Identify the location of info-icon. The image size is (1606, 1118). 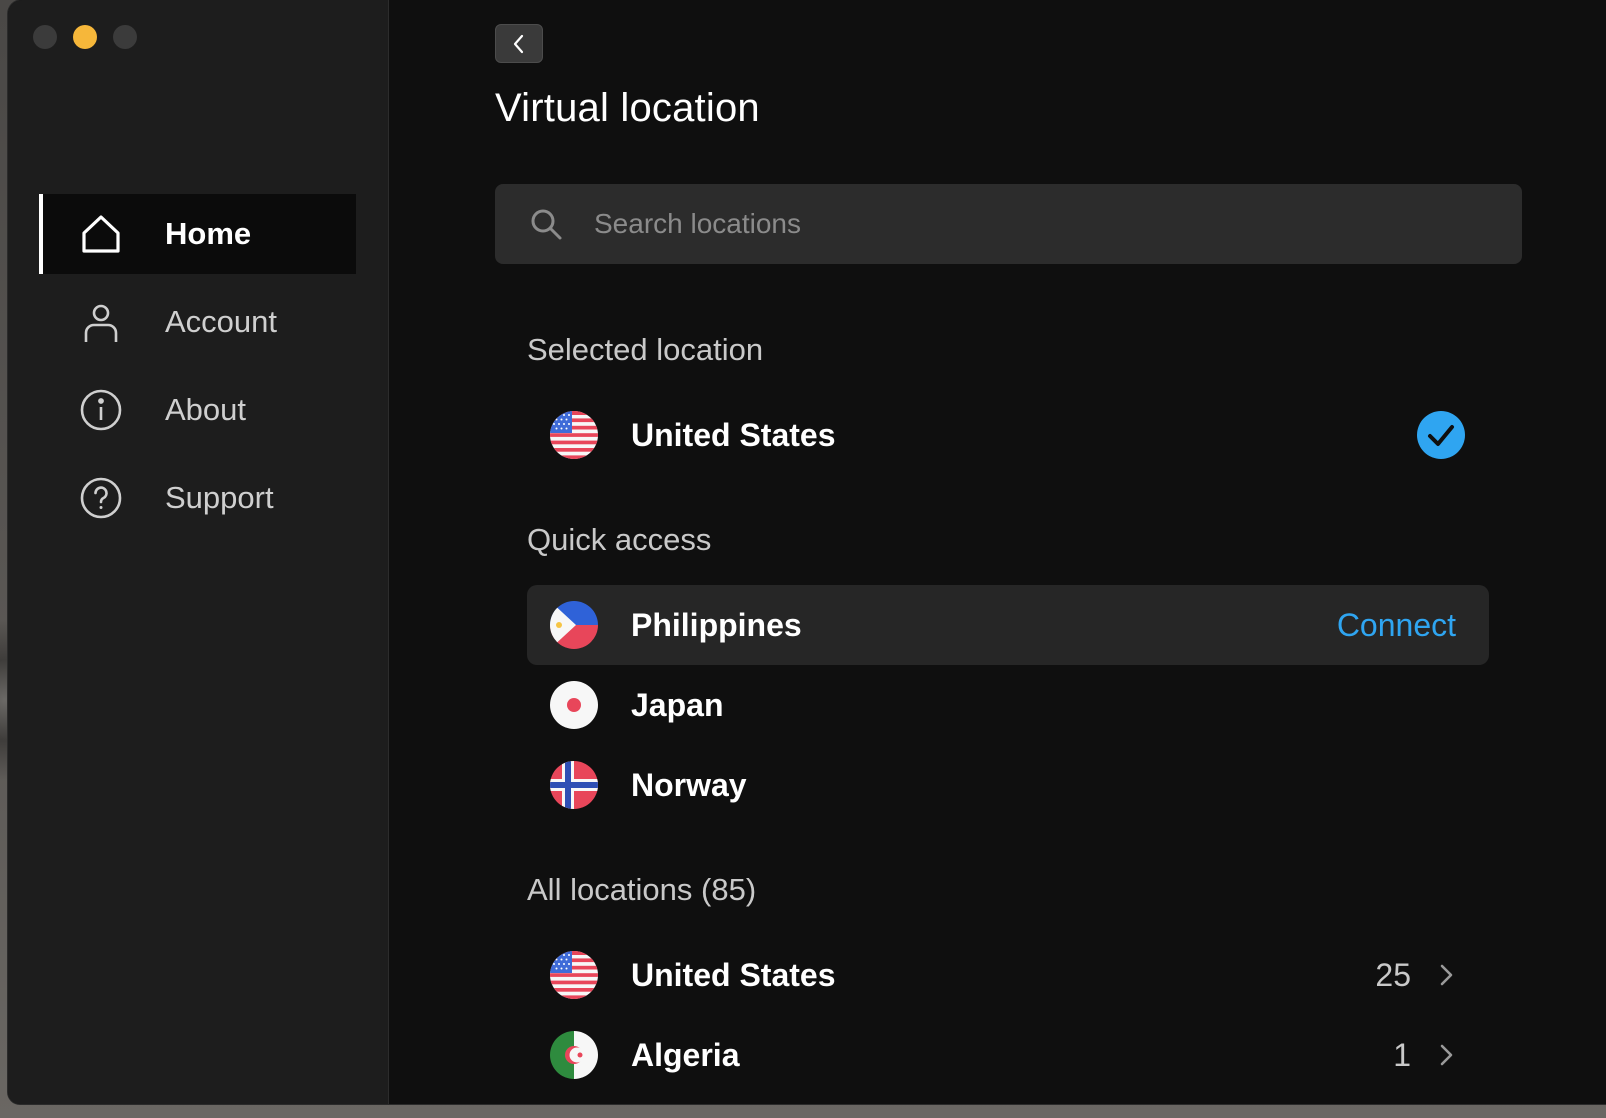
(101, 410).